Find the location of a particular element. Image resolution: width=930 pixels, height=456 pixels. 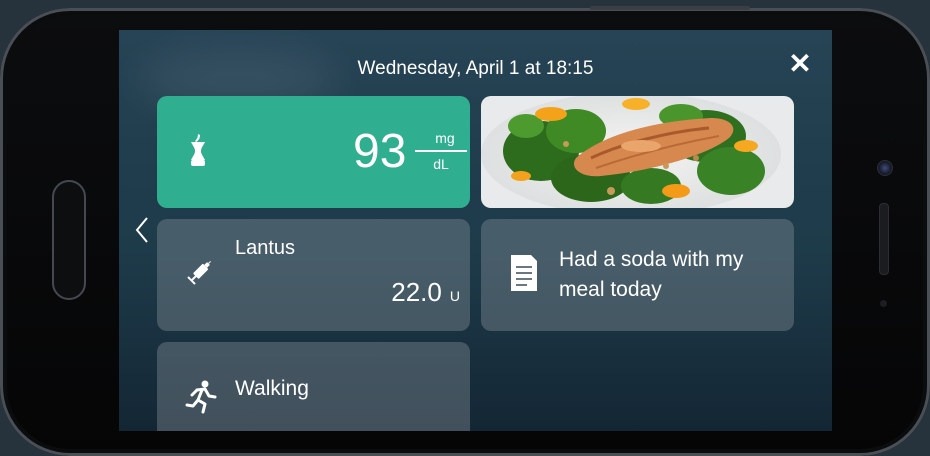

insulin-dose: 22.0 U is located at coordinates (425, 292).